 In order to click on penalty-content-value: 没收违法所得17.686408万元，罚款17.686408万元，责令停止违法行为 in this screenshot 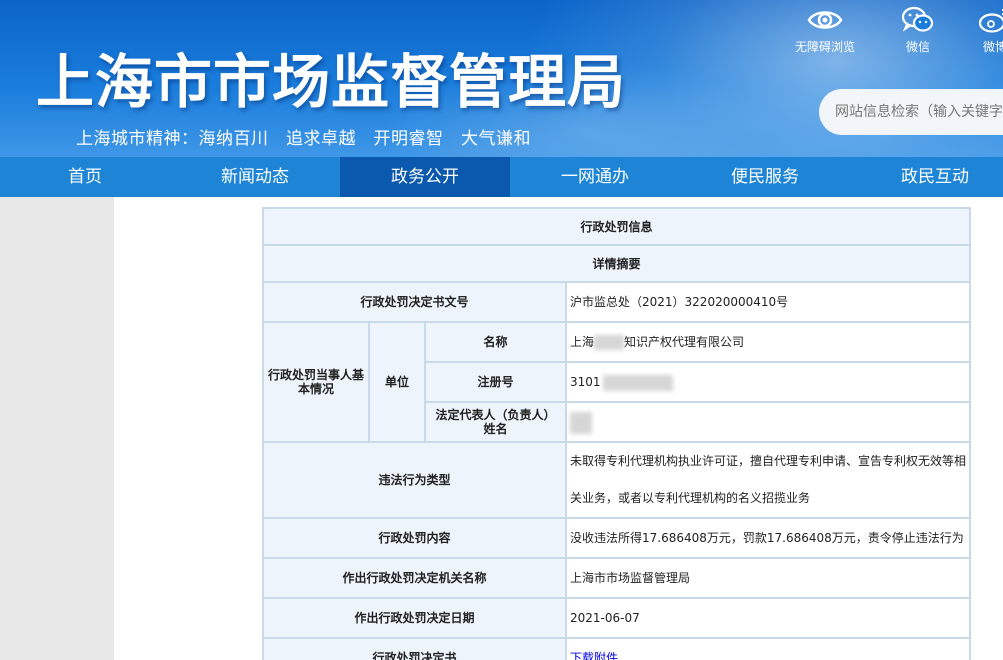, I will do `click(768, 538)`.